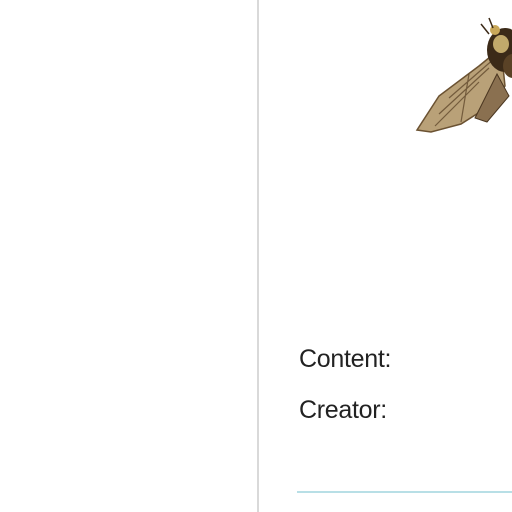  What do you see at coordinates (343, 410) in the screenshot?
I see `creator-label: Creator:` at bounding box center [343, 410].